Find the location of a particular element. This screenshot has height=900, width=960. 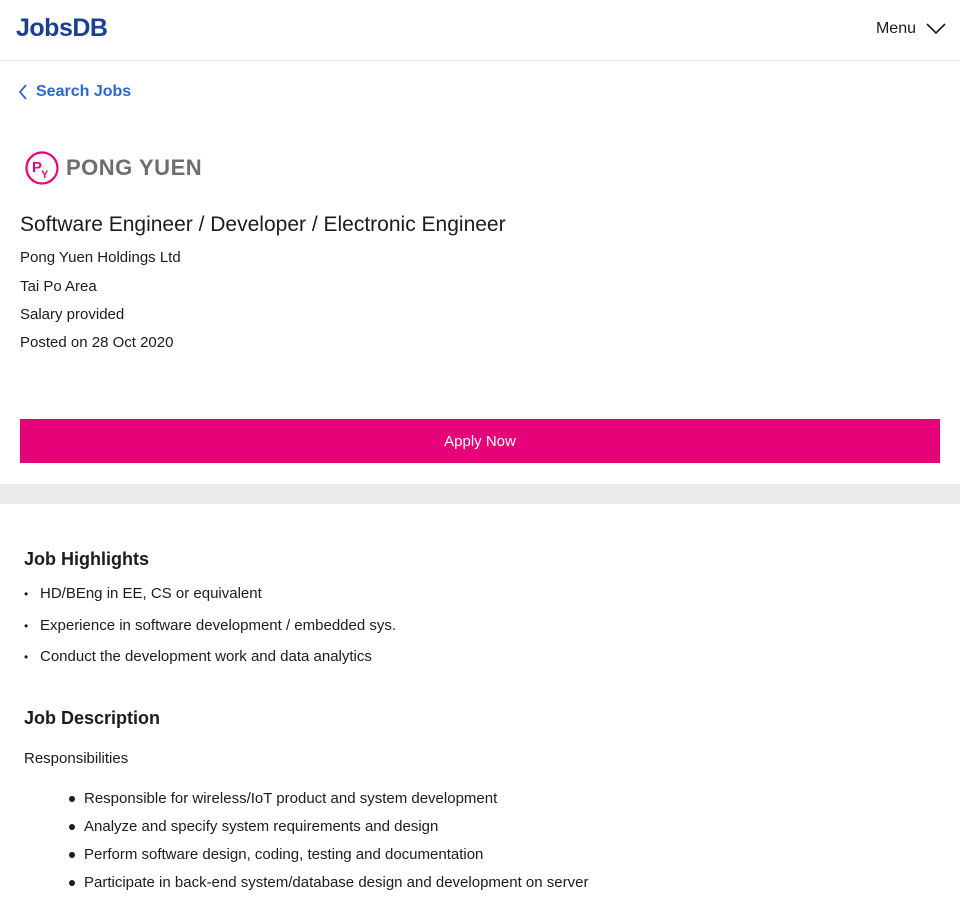

job-highlights-title: Job Highlights is located at coordinates (86, 559).